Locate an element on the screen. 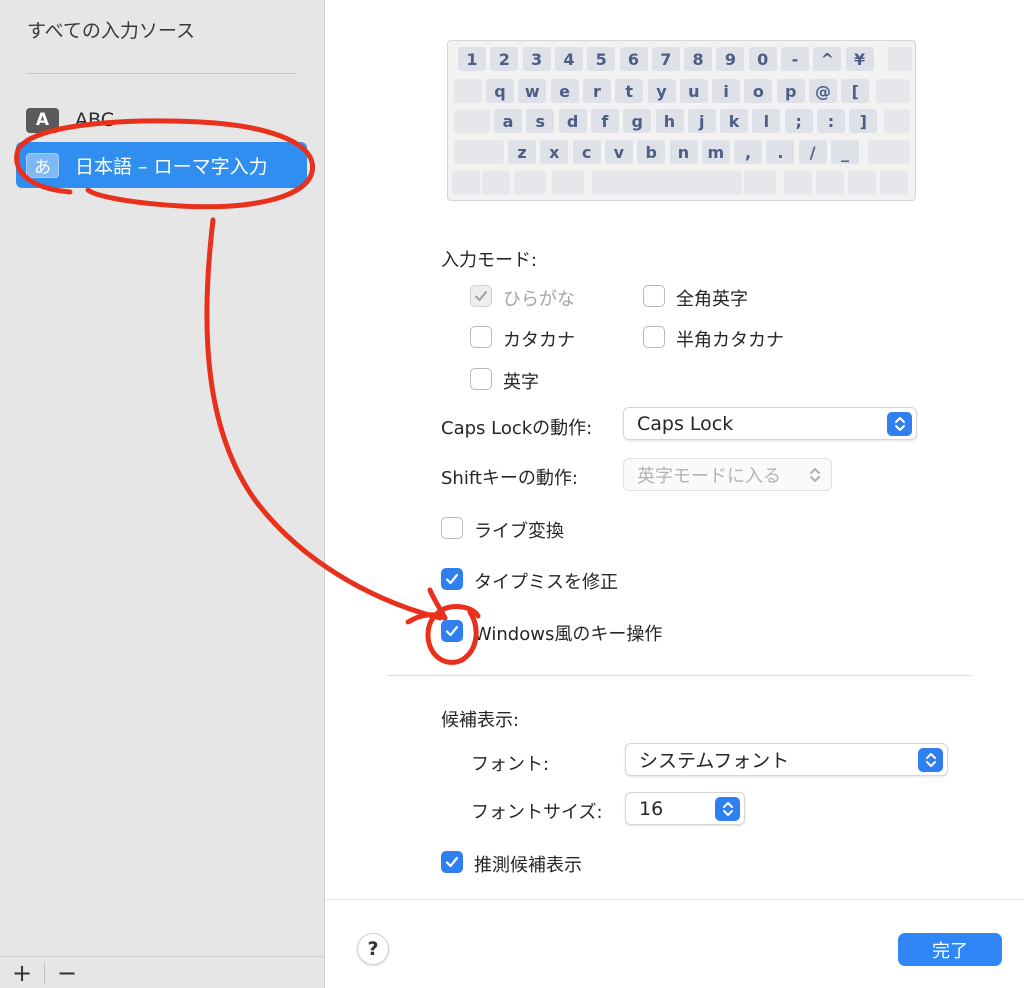  windows-keys-checkbox is located at coordinates (452, 631).